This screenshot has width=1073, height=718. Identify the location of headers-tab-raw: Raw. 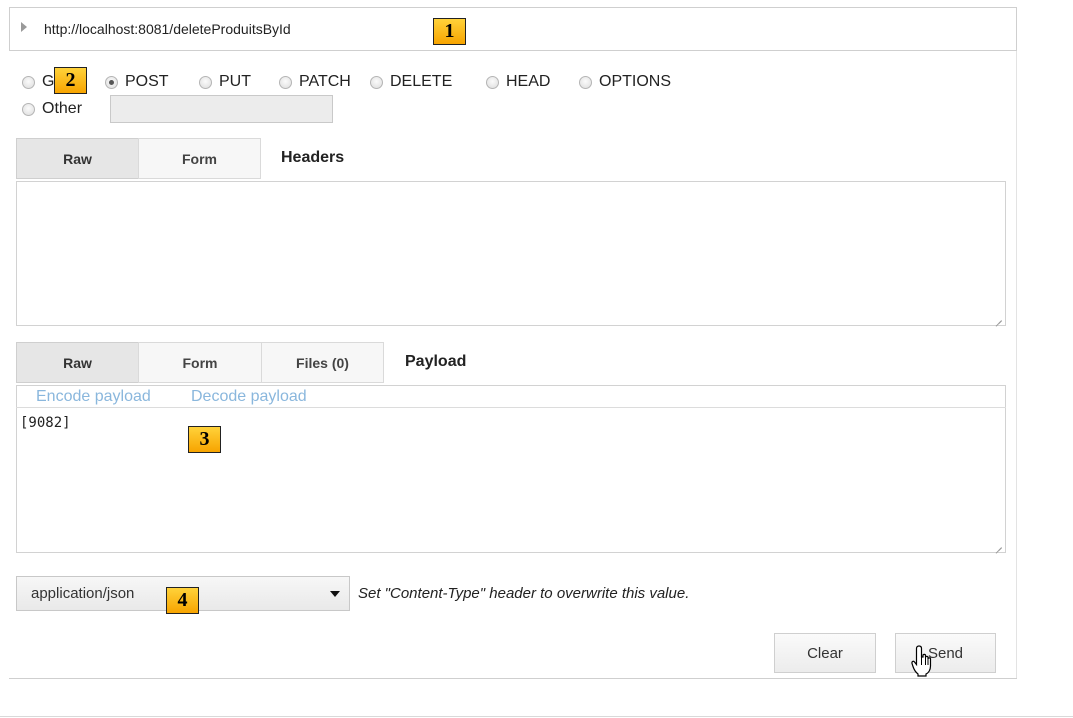
(77, 158).